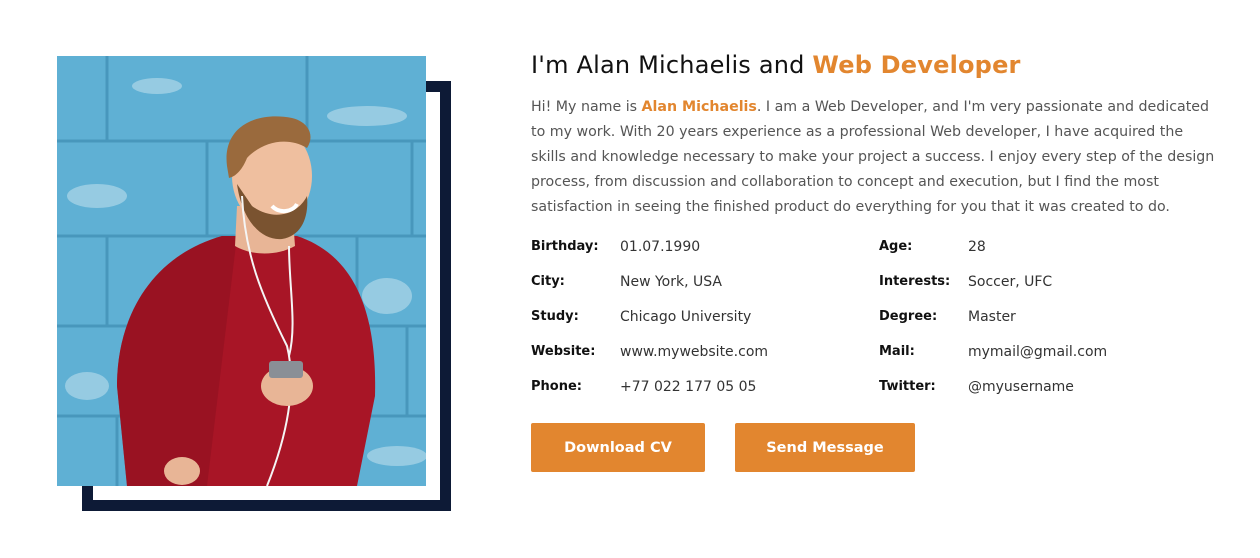  I want to click on bio-name: Alan Michaelis, so click(699, 107).